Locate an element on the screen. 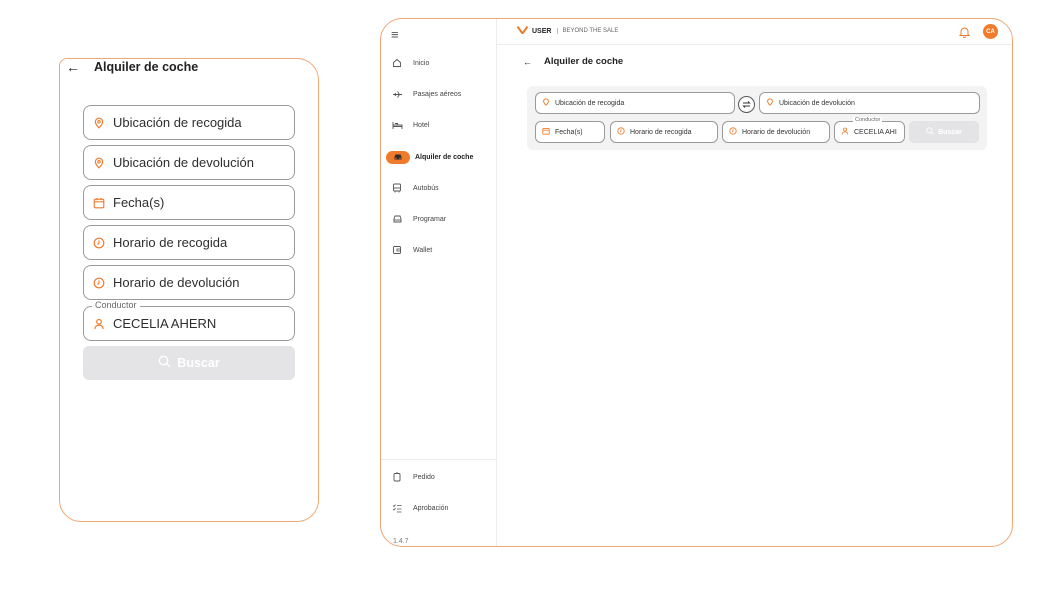  calendar-car-icon is located at coordinates (397, 219).